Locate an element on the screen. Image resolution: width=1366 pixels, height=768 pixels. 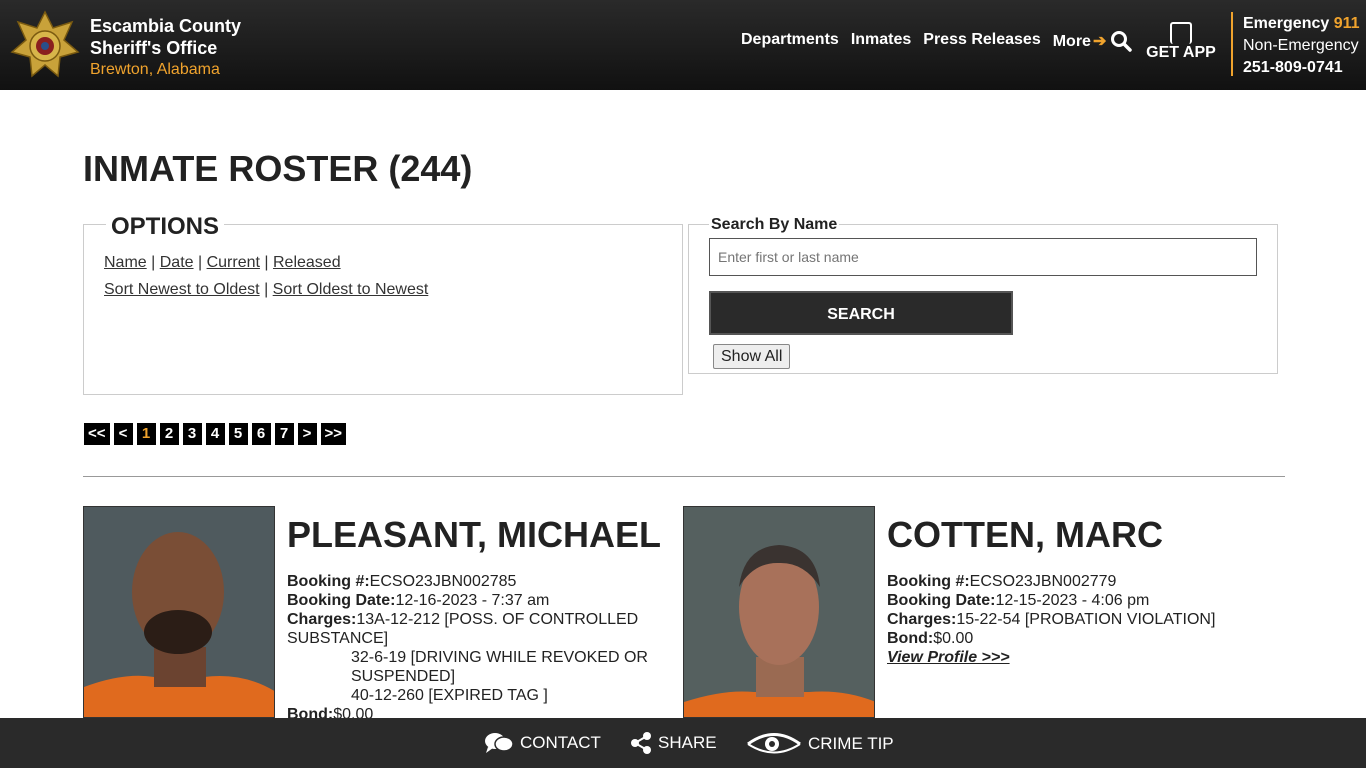
charge-item: 40-12-260 [EXPIRED TAG ] is located at coordinates (449, 695).